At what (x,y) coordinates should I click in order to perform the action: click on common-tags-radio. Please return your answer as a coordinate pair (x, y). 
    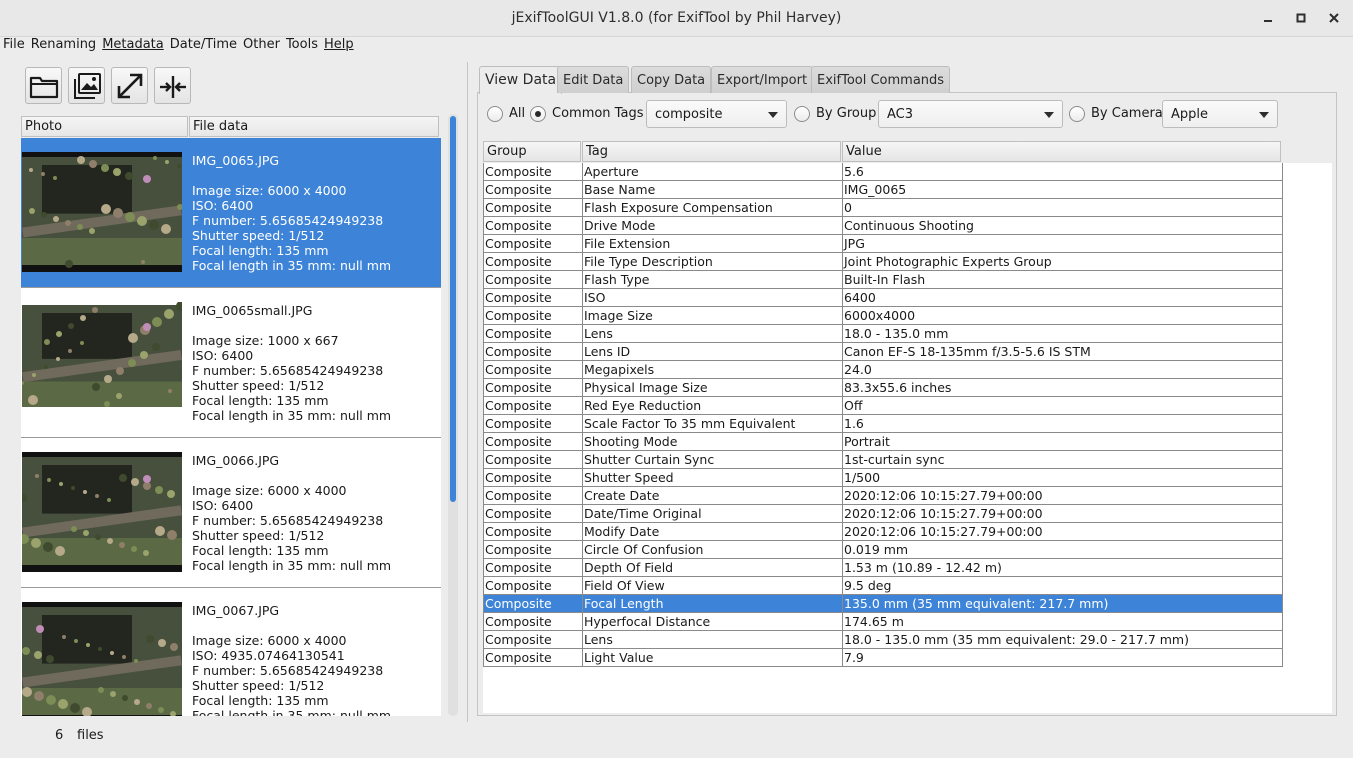
    Looking at the image, I should click on (538, 114).